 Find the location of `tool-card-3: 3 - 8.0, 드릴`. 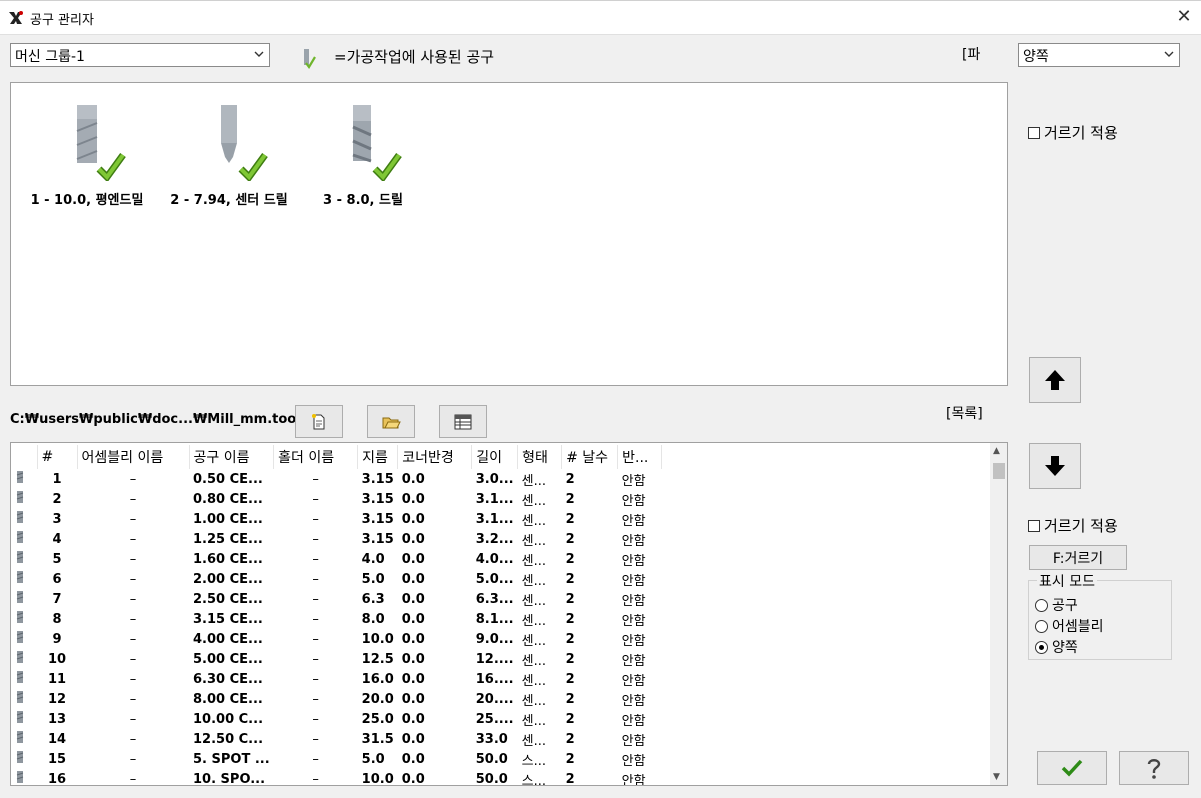

tool-card-3: 3 - 8.0, 드릴 is located at coordinates (363, 154).